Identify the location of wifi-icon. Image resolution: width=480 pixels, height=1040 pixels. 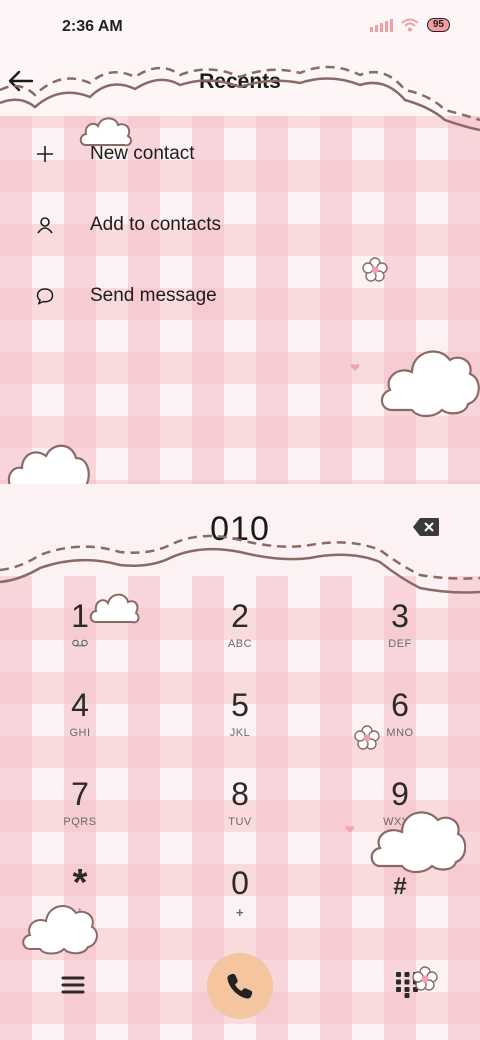
(410, 25).